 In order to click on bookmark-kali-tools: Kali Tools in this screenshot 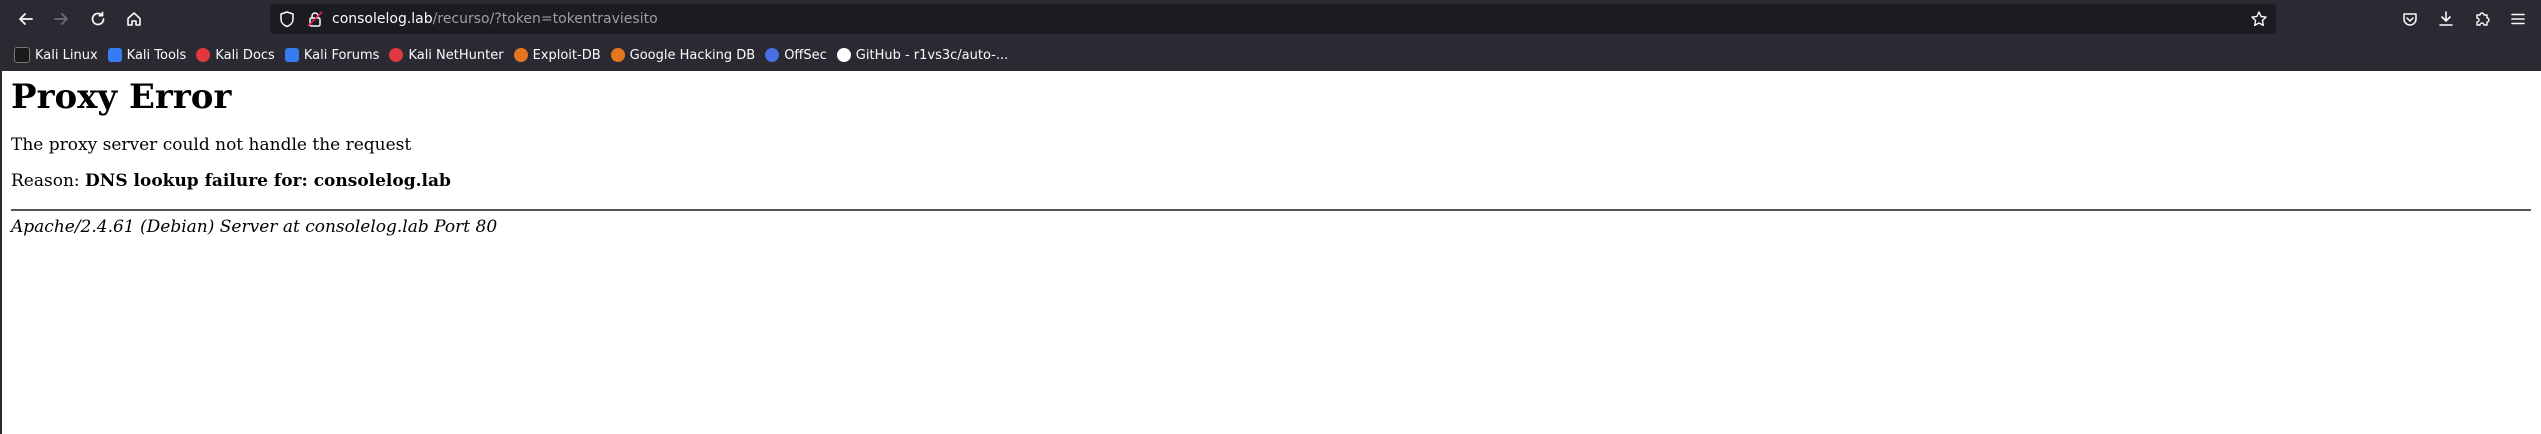, I will do `click(148, 55)`.